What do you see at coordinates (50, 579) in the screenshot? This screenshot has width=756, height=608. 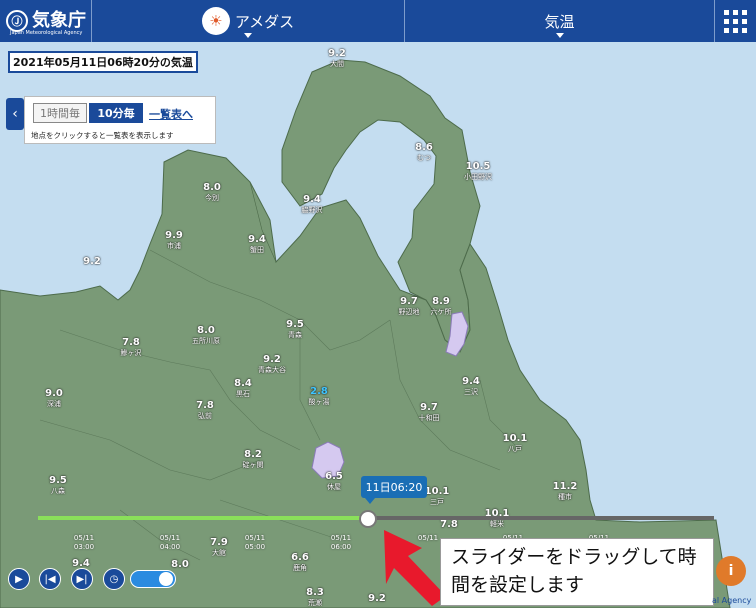 I see `step-back-icon: |◀` at bounding box center [50, 579].